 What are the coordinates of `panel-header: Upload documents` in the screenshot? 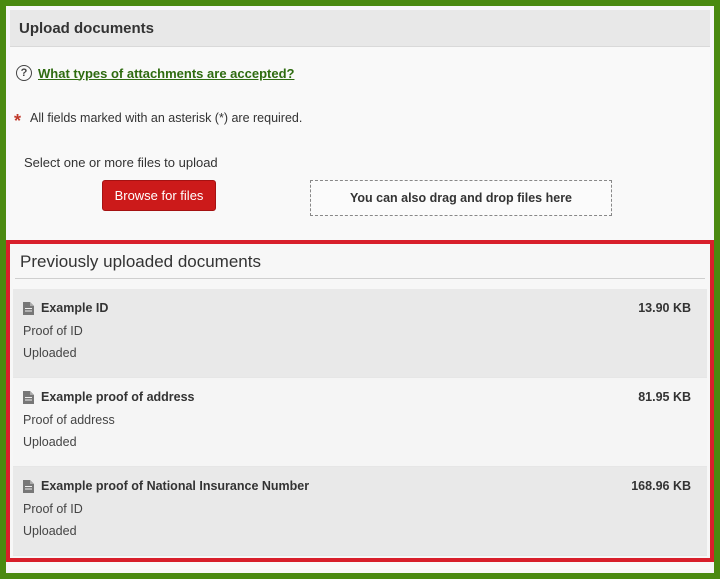 It's located at (360, 28).